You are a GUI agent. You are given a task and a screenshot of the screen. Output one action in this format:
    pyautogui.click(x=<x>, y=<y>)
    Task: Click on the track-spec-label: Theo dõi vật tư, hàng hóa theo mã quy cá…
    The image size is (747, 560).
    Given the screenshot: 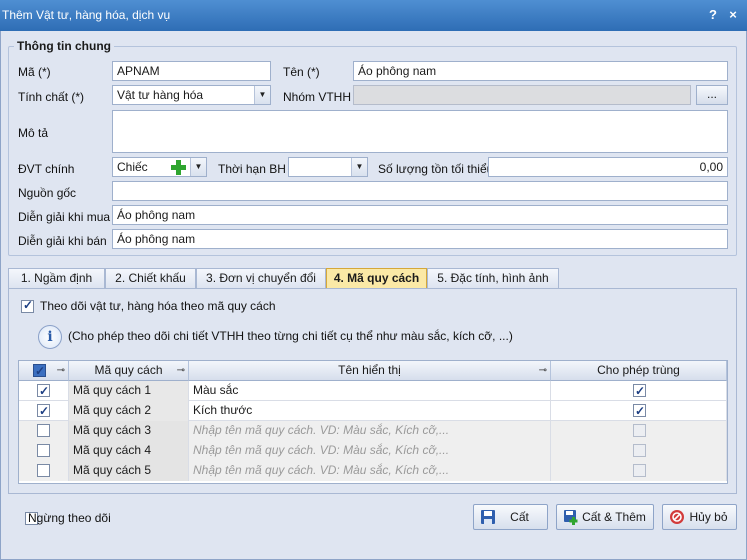 What is the action you would take?
    pyautogui.click(x=158, y=306)
    